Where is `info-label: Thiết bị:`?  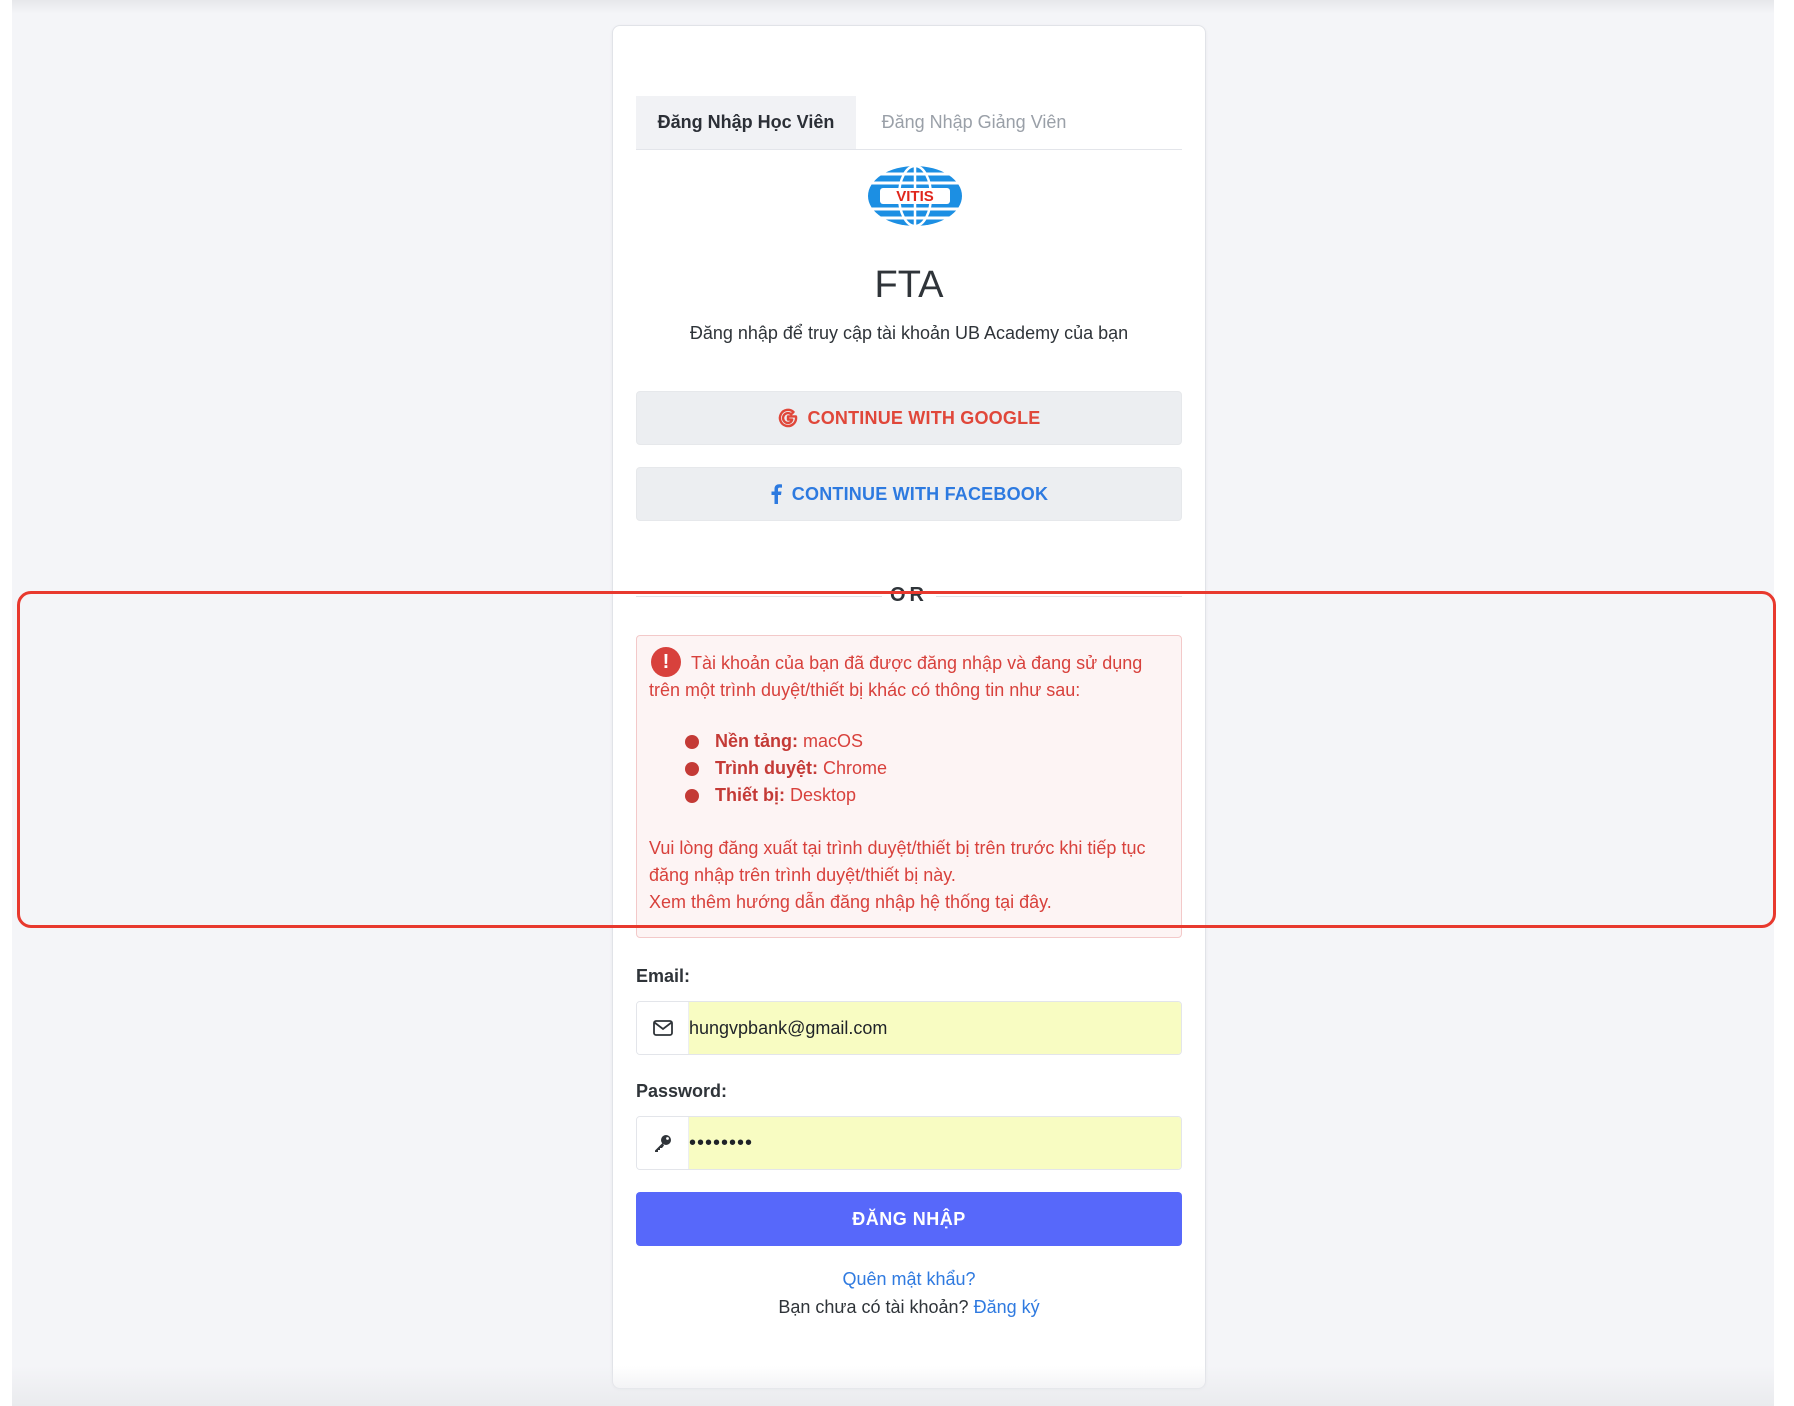
info-label: Thiết bị: is located at coordinates (750, 795).